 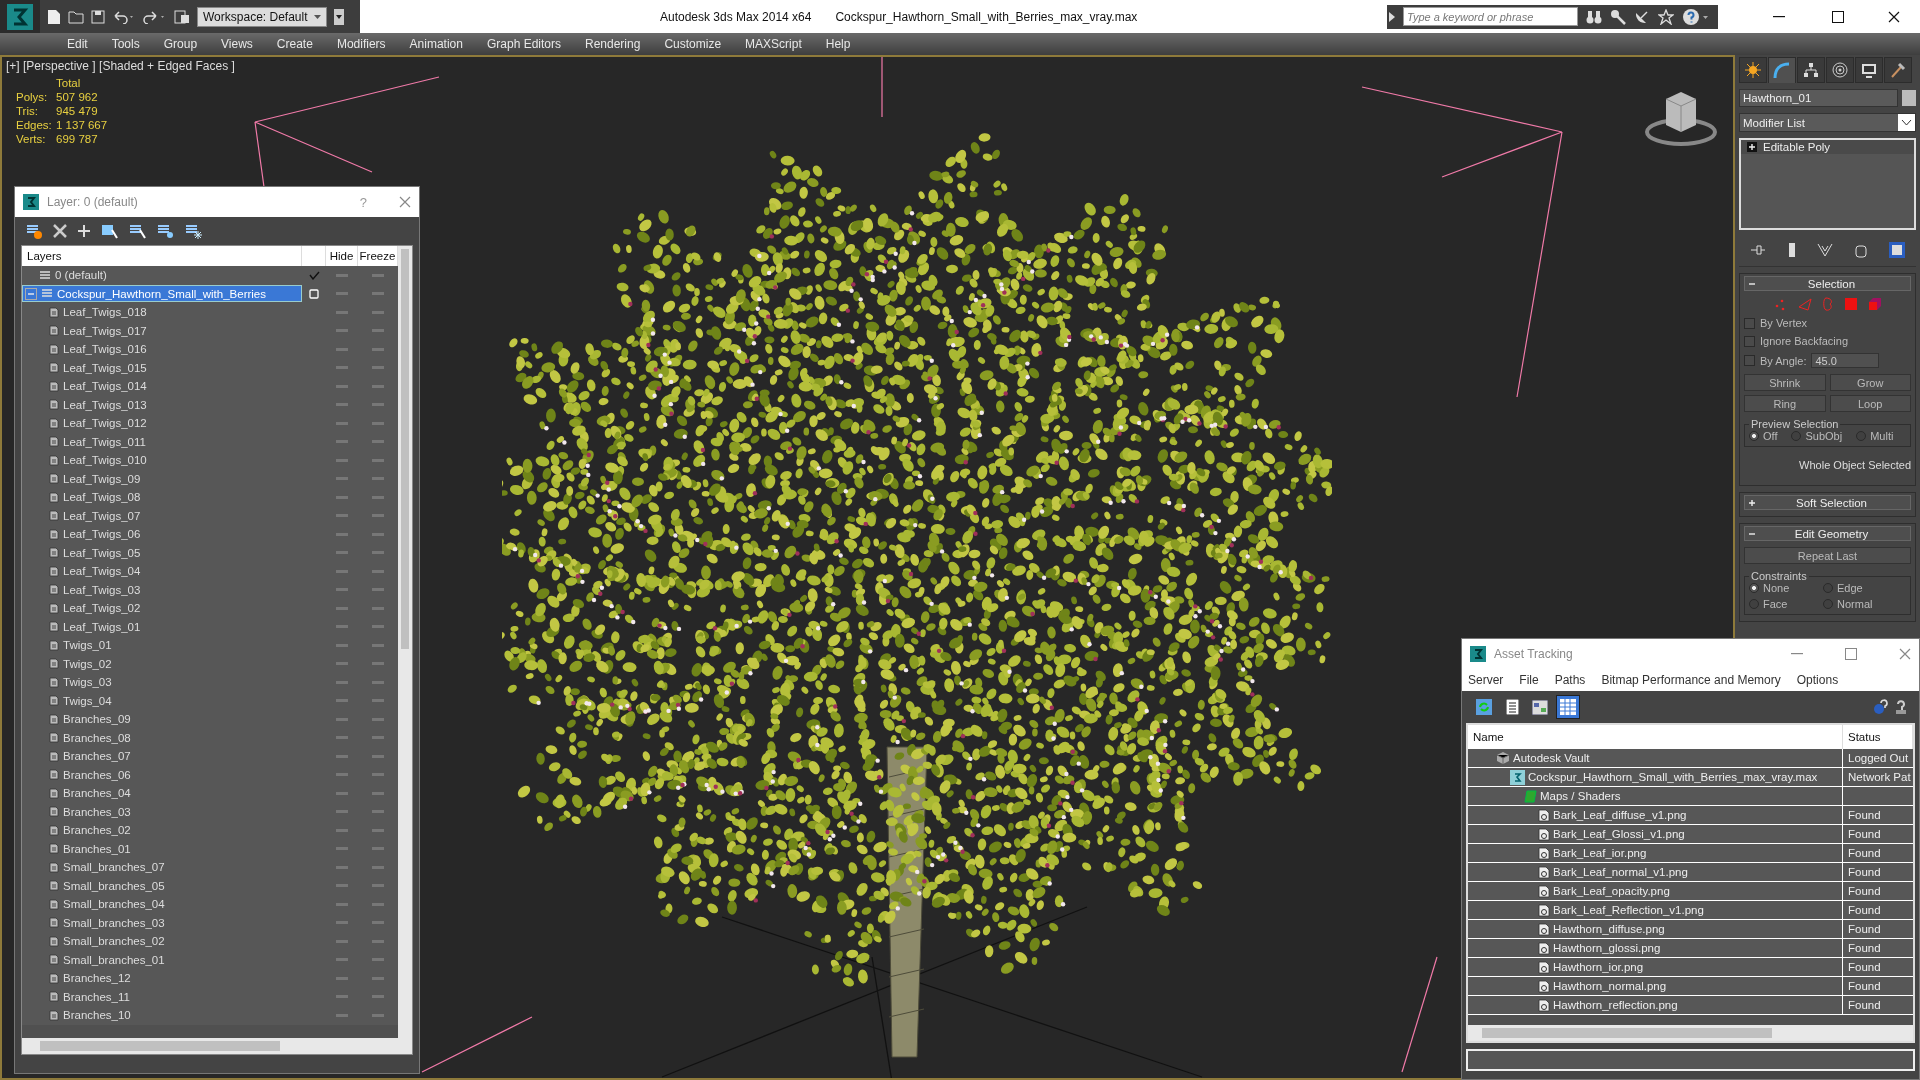 I want to click on layer-cursor-icon, so click(x=138, y=231).